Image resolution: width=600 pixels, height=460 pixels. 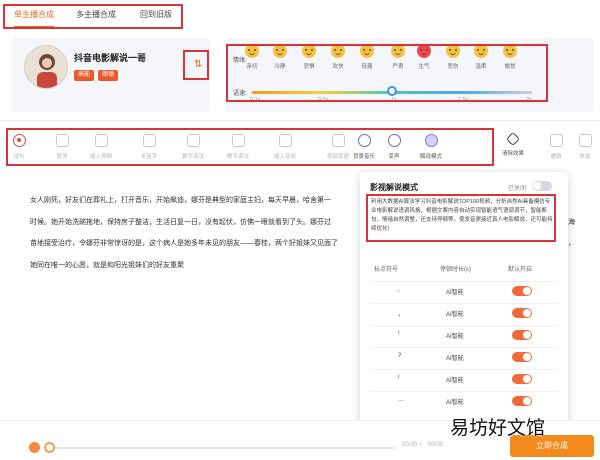 What do you see at coordinates (101, 140) in the screenshot?
I see `insert-pause-icon` at bounding box center [101, 140].